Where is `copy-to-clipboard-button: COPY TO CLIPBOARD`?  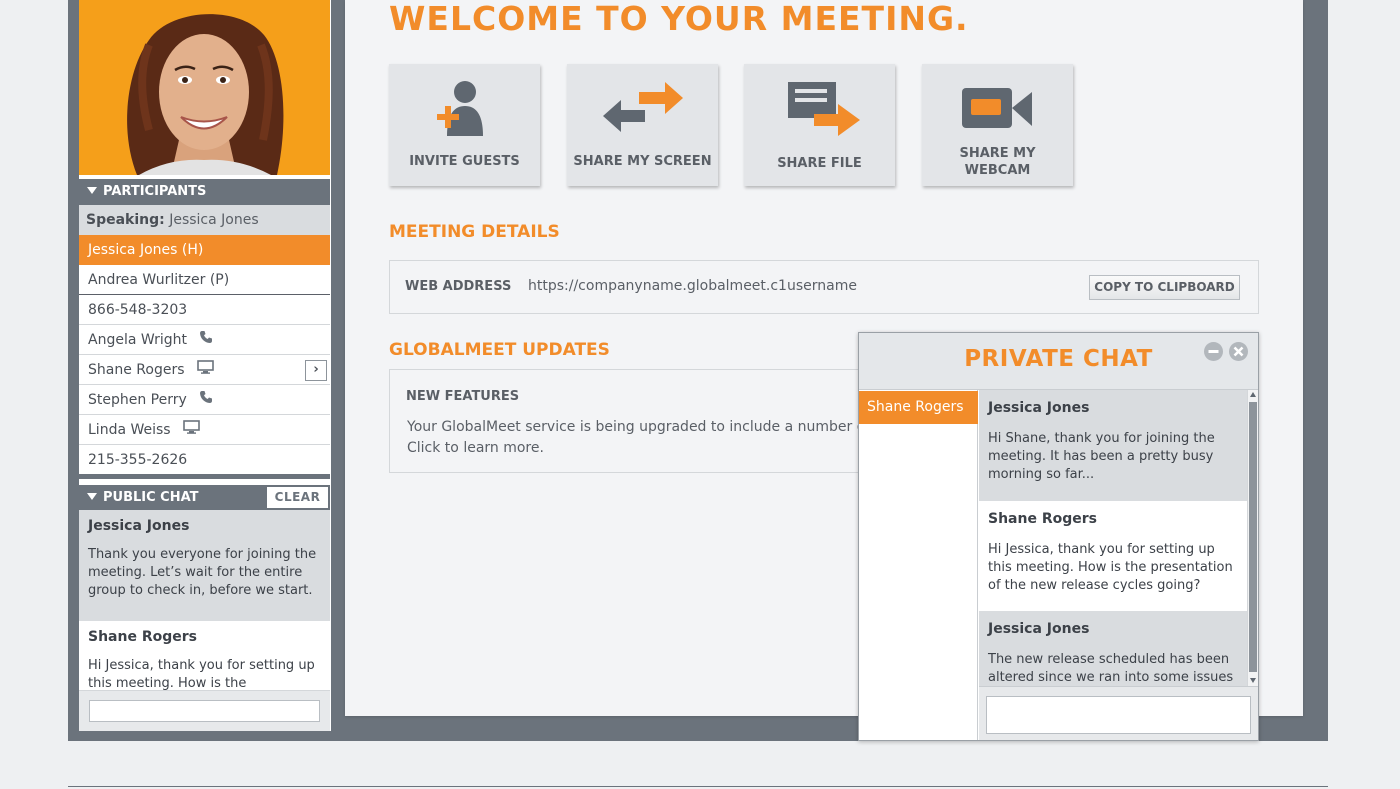
copy-to-clipboard-button: COPY TO CLIPBOARD is located at coordinates (1164, 287).